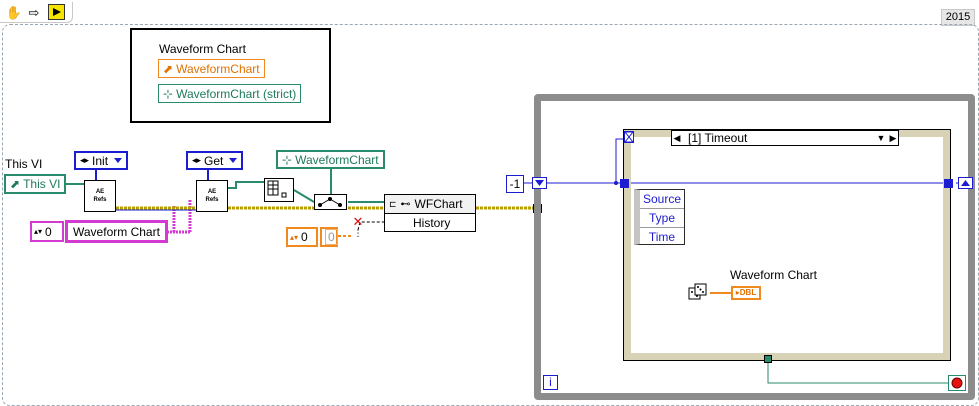  Describe the element at coordinates (698, 293) in the screenshot. I see `dice-icon` at that location.